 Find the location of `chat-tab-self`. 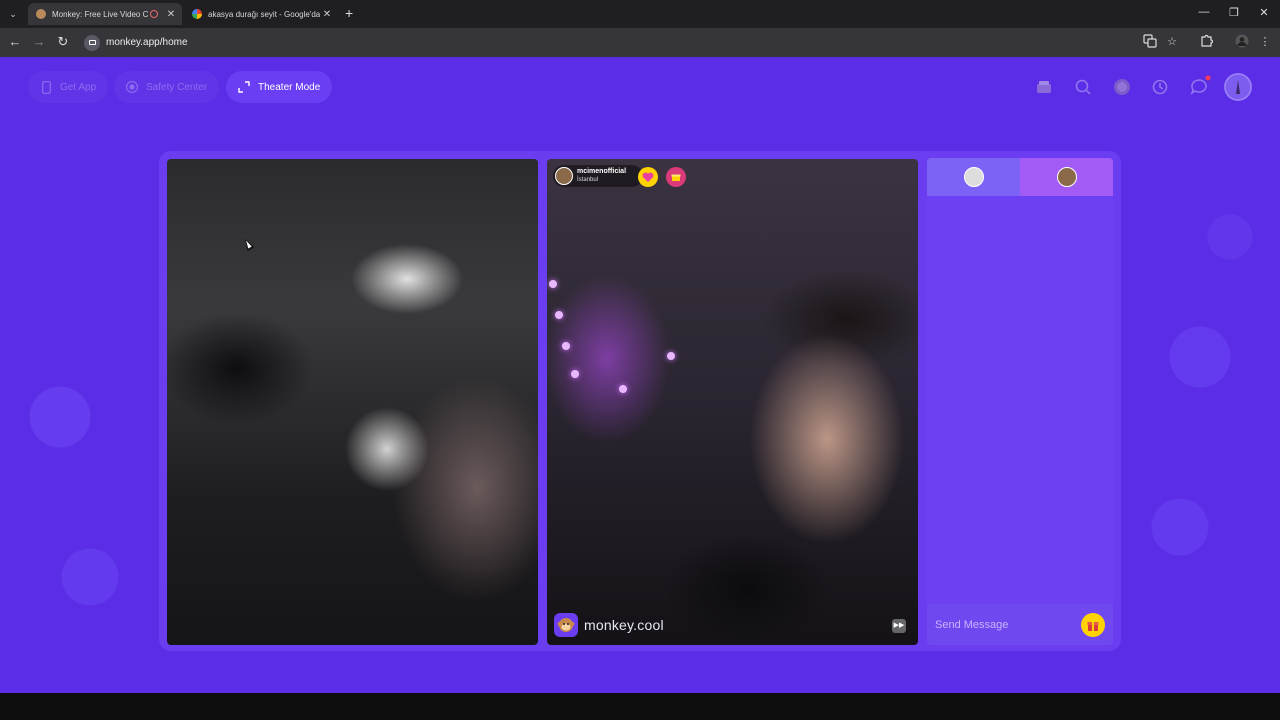

chat-tab-self is located at coordinates (973, 177).